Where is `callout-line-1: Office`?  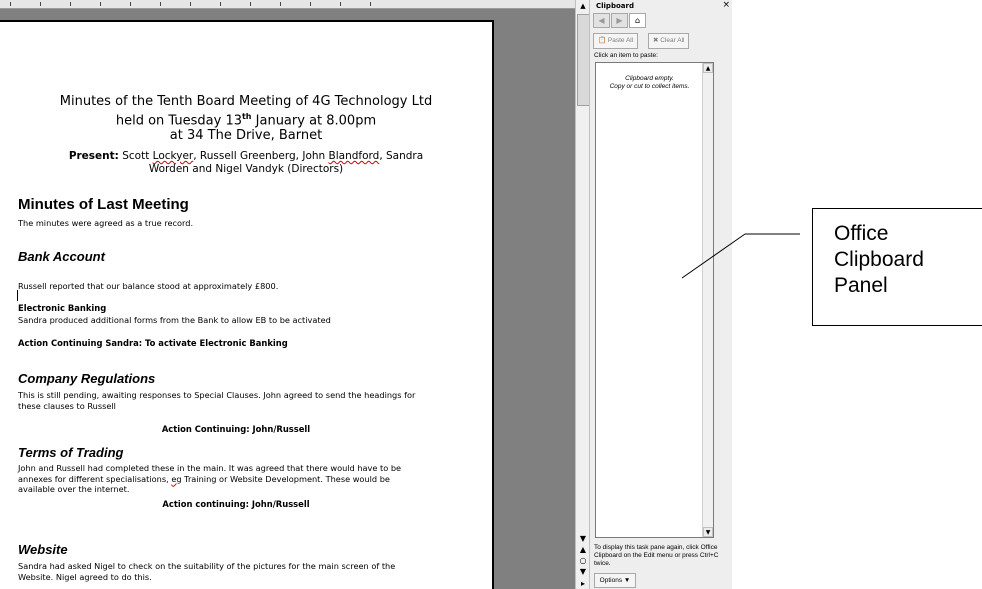
callout-line-1: Office is located at coordinates (861, 233).